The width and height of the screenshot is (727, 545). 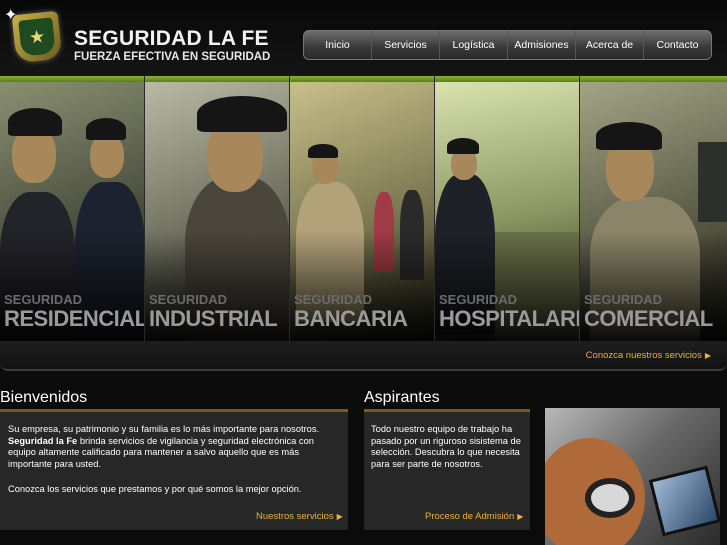 I want to click on panel-label-line2: BANCARIA, so click(x=351, y=318).